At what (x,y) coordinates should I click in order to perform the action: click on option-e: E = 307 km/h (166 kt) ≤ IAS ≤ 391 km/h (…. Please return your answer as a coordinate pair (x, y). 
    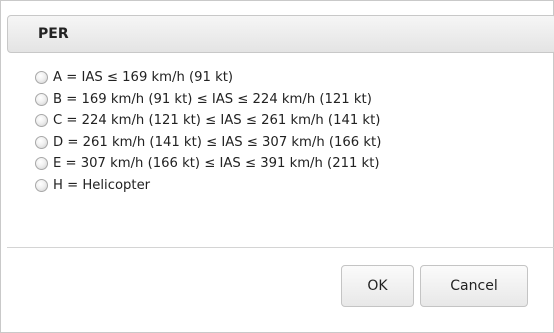
    Looking at the image, I should click on (208, 163).